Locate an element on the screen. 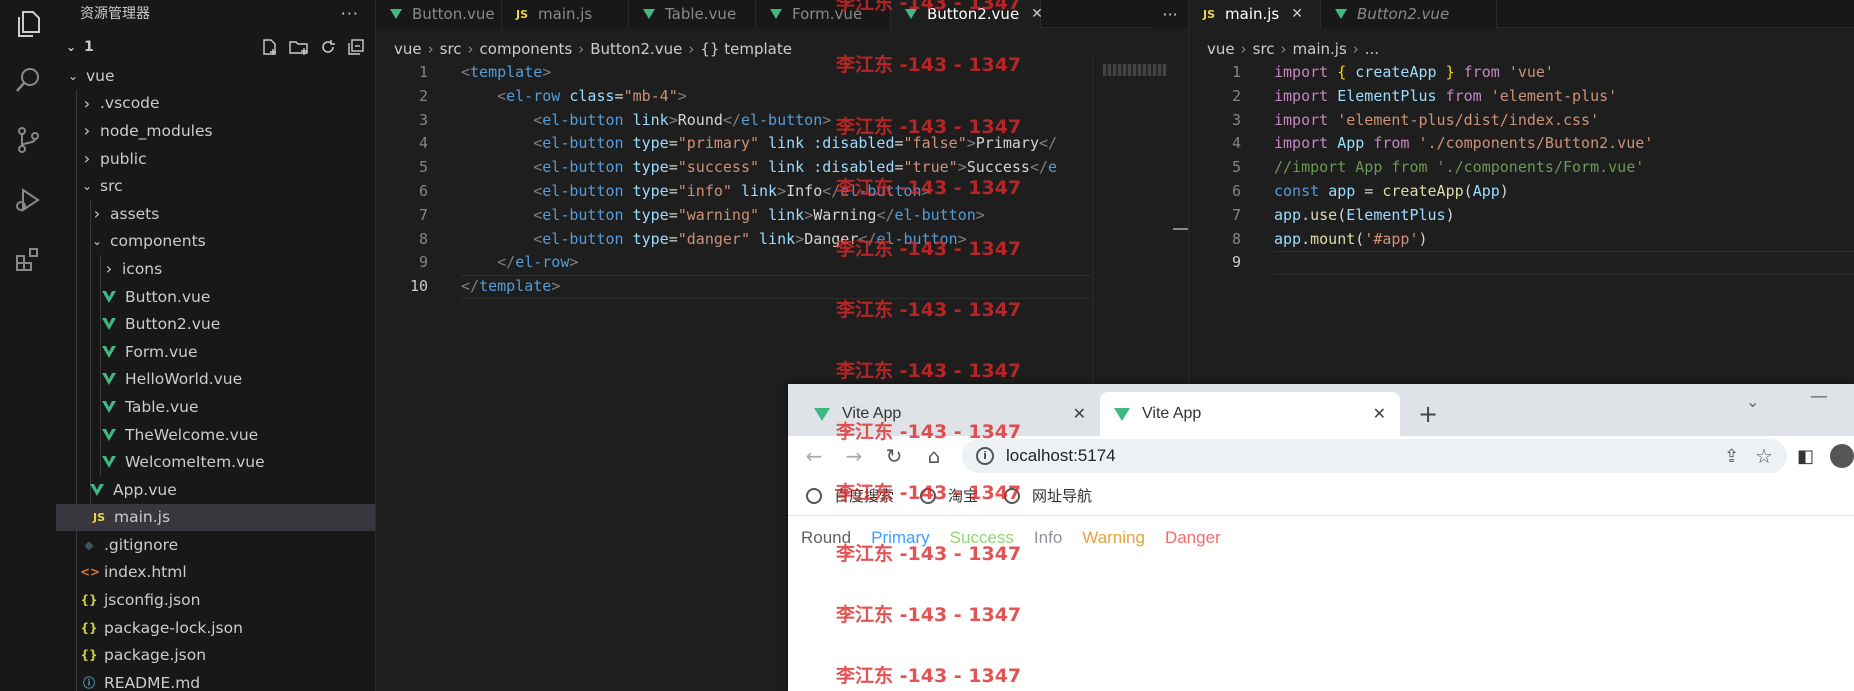 This screenshot has height=691, width=1854. breadcrumb-item: {} template is located at coordinates (746, 49).